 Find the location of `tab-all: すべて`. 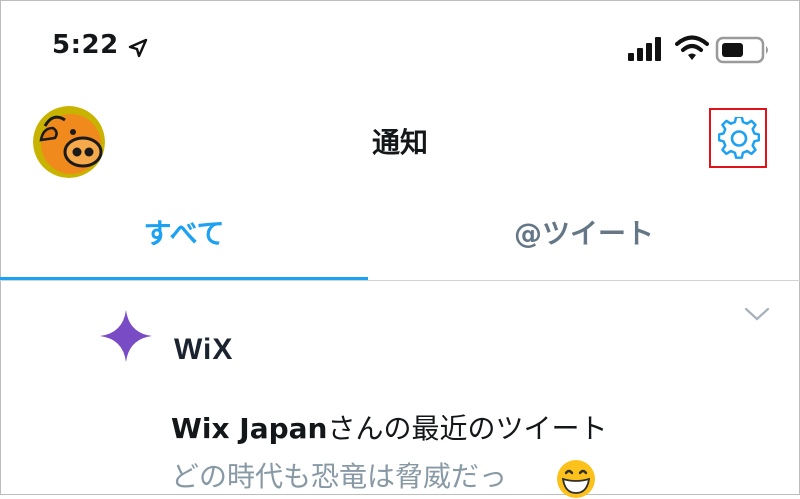

tab-all: すべて is located at coordinates (184, 237).